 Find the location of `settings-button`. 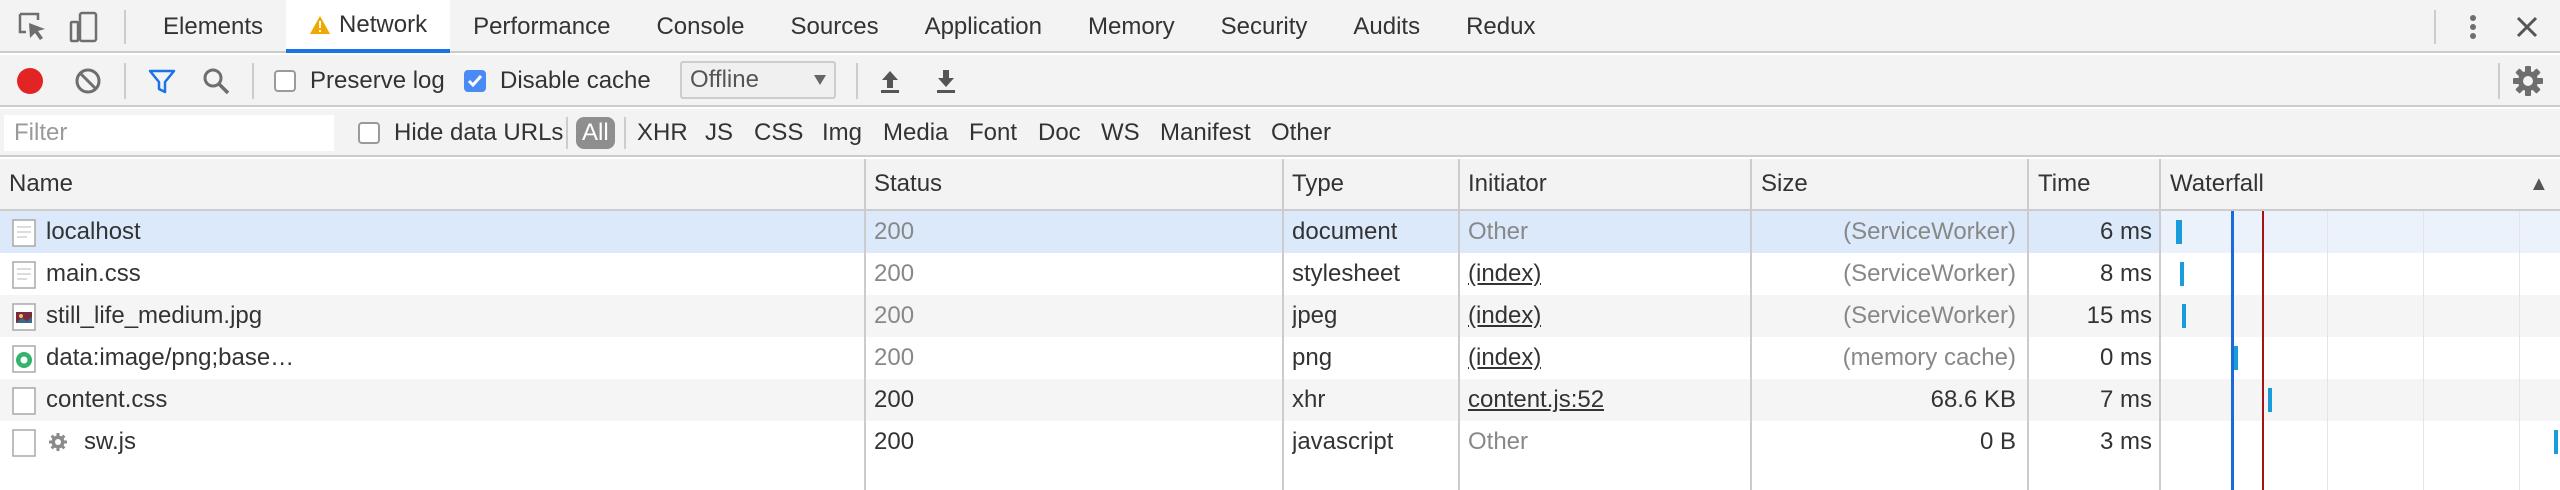

settings-button is located at coordinates (2528, 81).